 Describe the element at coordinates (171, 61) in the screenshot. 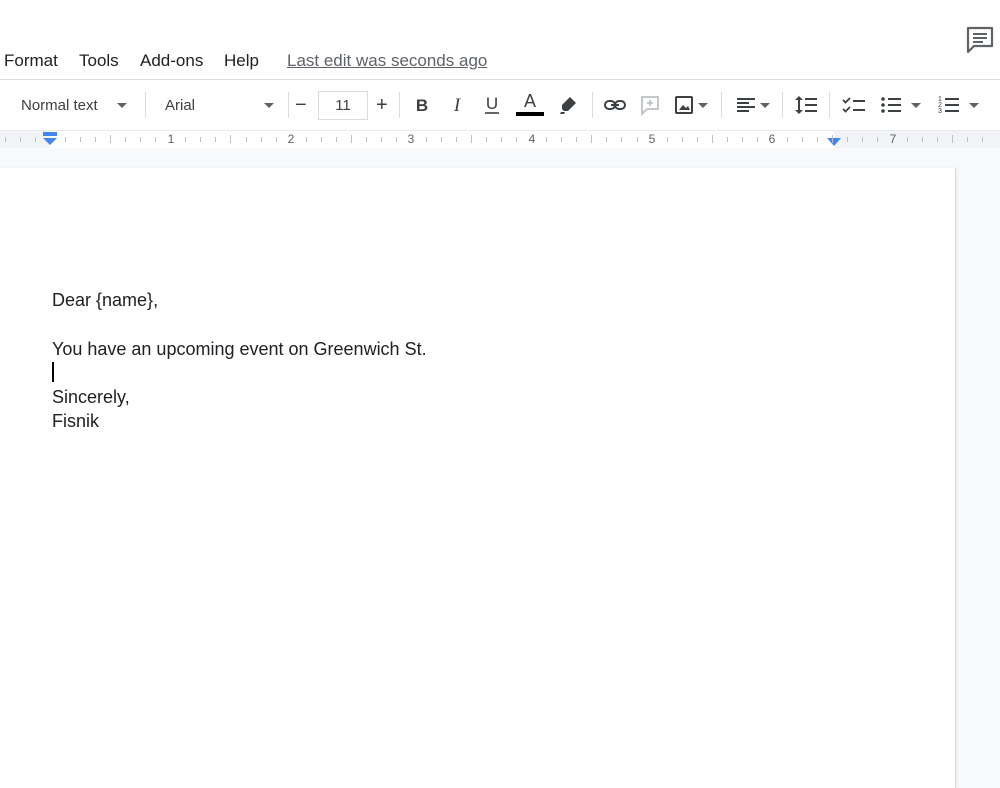

I see `menu-add-ons: Add-ons` at that location.